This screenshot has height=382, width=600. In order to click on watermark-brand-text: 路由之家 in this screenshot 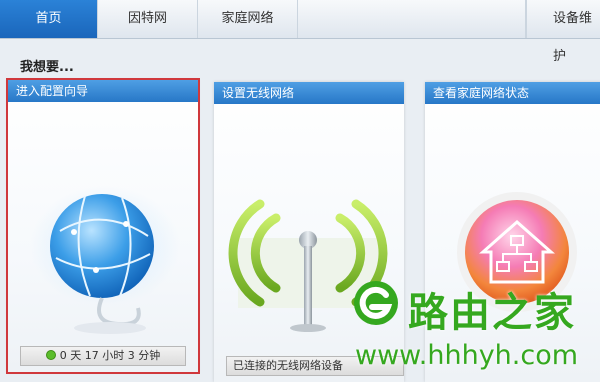, I will do `click(492, 313)`.